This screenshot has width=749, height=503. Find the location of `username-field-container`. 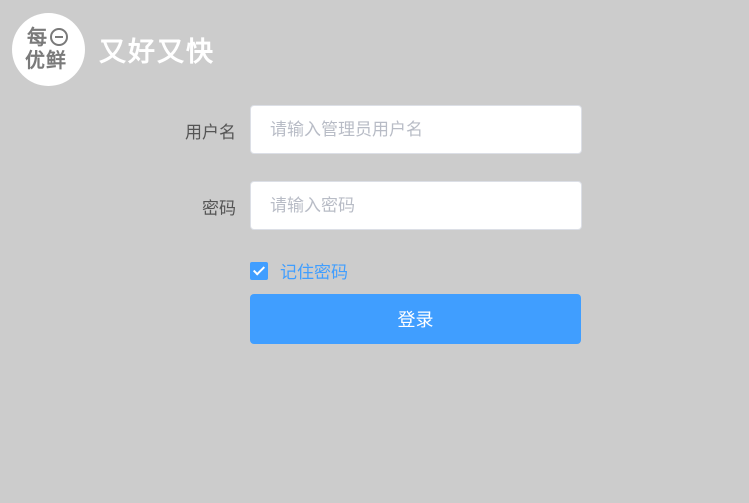

username-field-container is located at coordinates (416, 129).